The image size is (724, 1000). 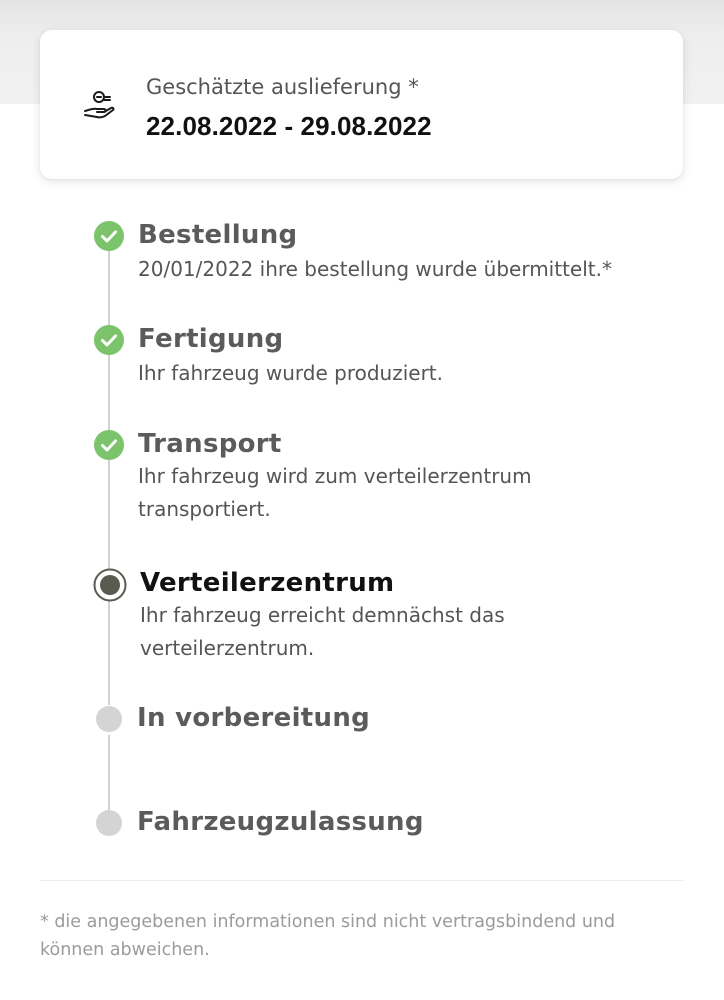 What do you see at coordinates (210, 444) in the screenshot?
I see `step-title: Transport` at bounding box center [210, 444].